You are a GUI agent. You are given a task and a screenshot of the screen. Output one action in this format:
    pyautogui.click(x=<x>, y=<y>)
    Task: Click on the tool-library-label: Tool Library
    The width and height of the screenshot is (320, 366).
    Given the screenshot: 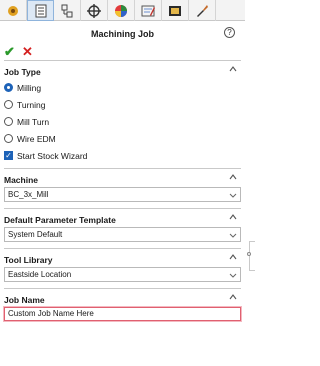 What is the action you would take?
    pyautogui.click(x=28, y=260)
    